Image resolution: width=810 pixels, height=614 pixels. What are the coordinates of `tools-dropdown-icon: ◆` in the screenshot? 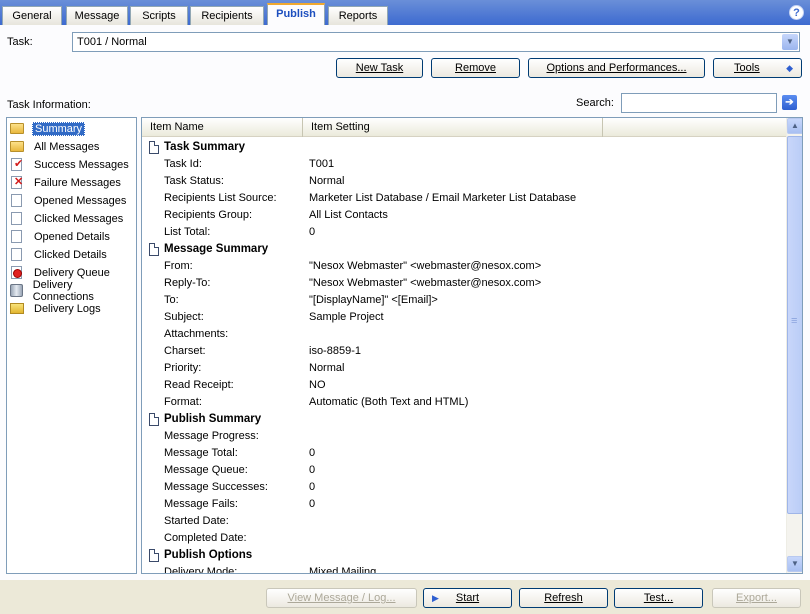 It's located at (789, 68).